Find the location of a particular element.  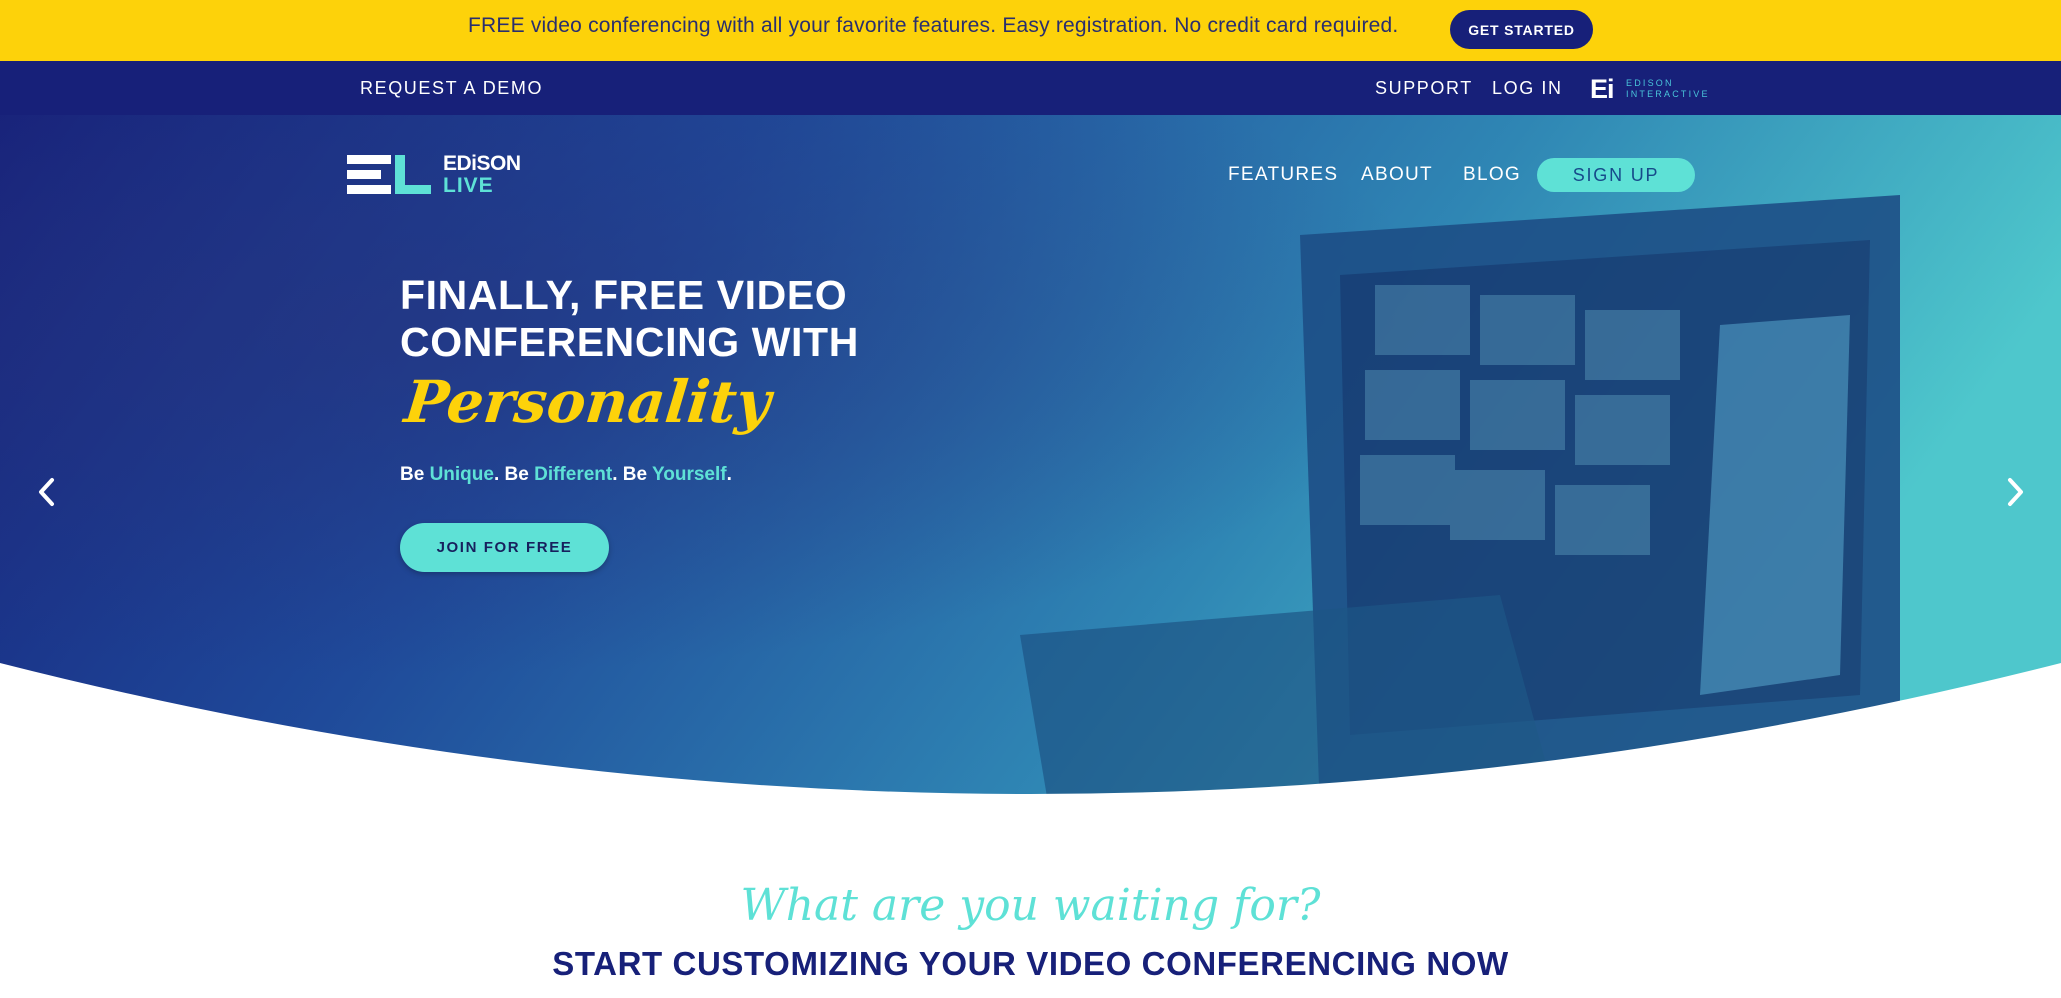

hero-script-word: Personality is located at coordinates (587, 402).